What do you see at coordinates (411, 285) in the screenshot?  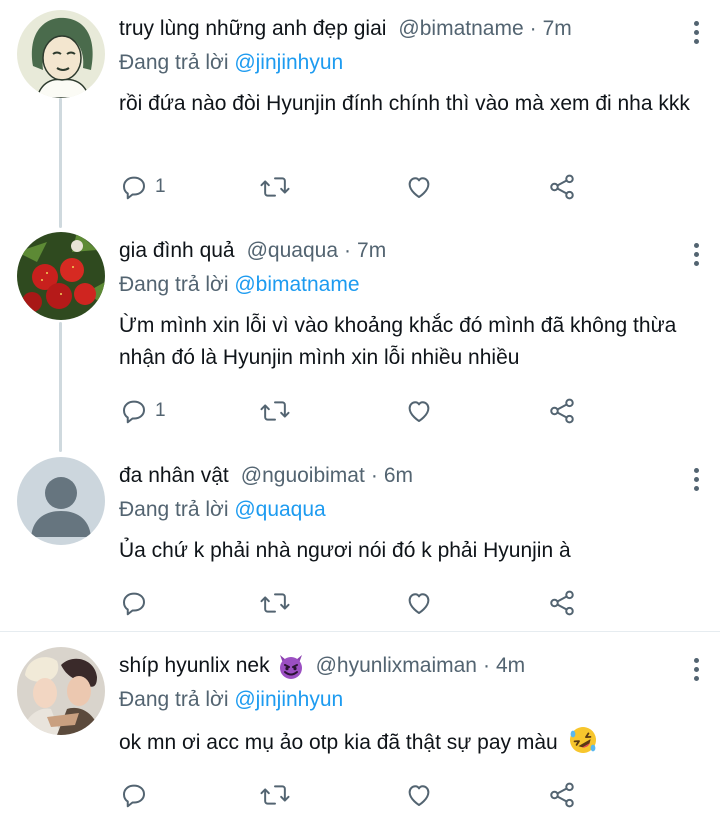 I see `replying-to: Đang trả lời @bimatname` at bounding box center [411, 285].